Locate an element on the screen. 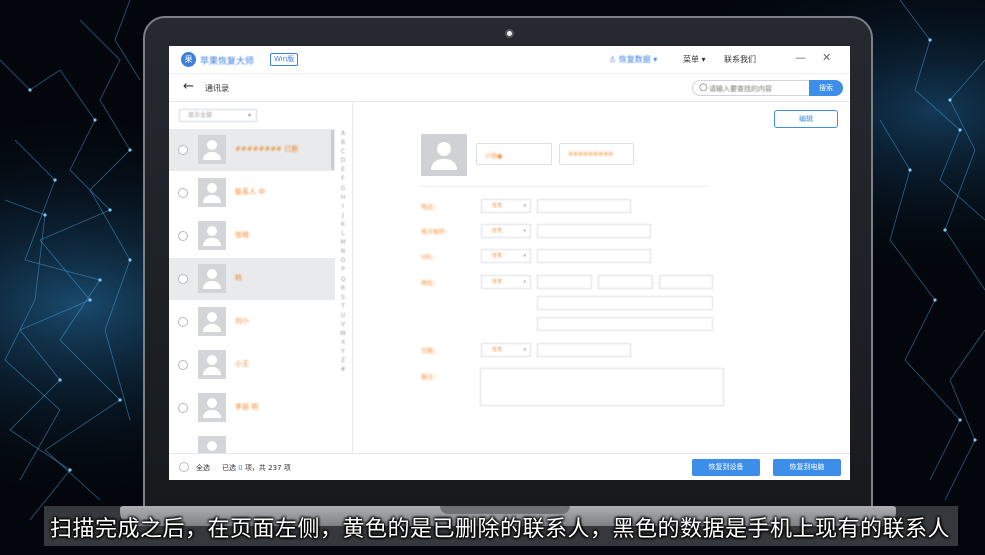  index-letter: E is located at coordinates (343, 169).